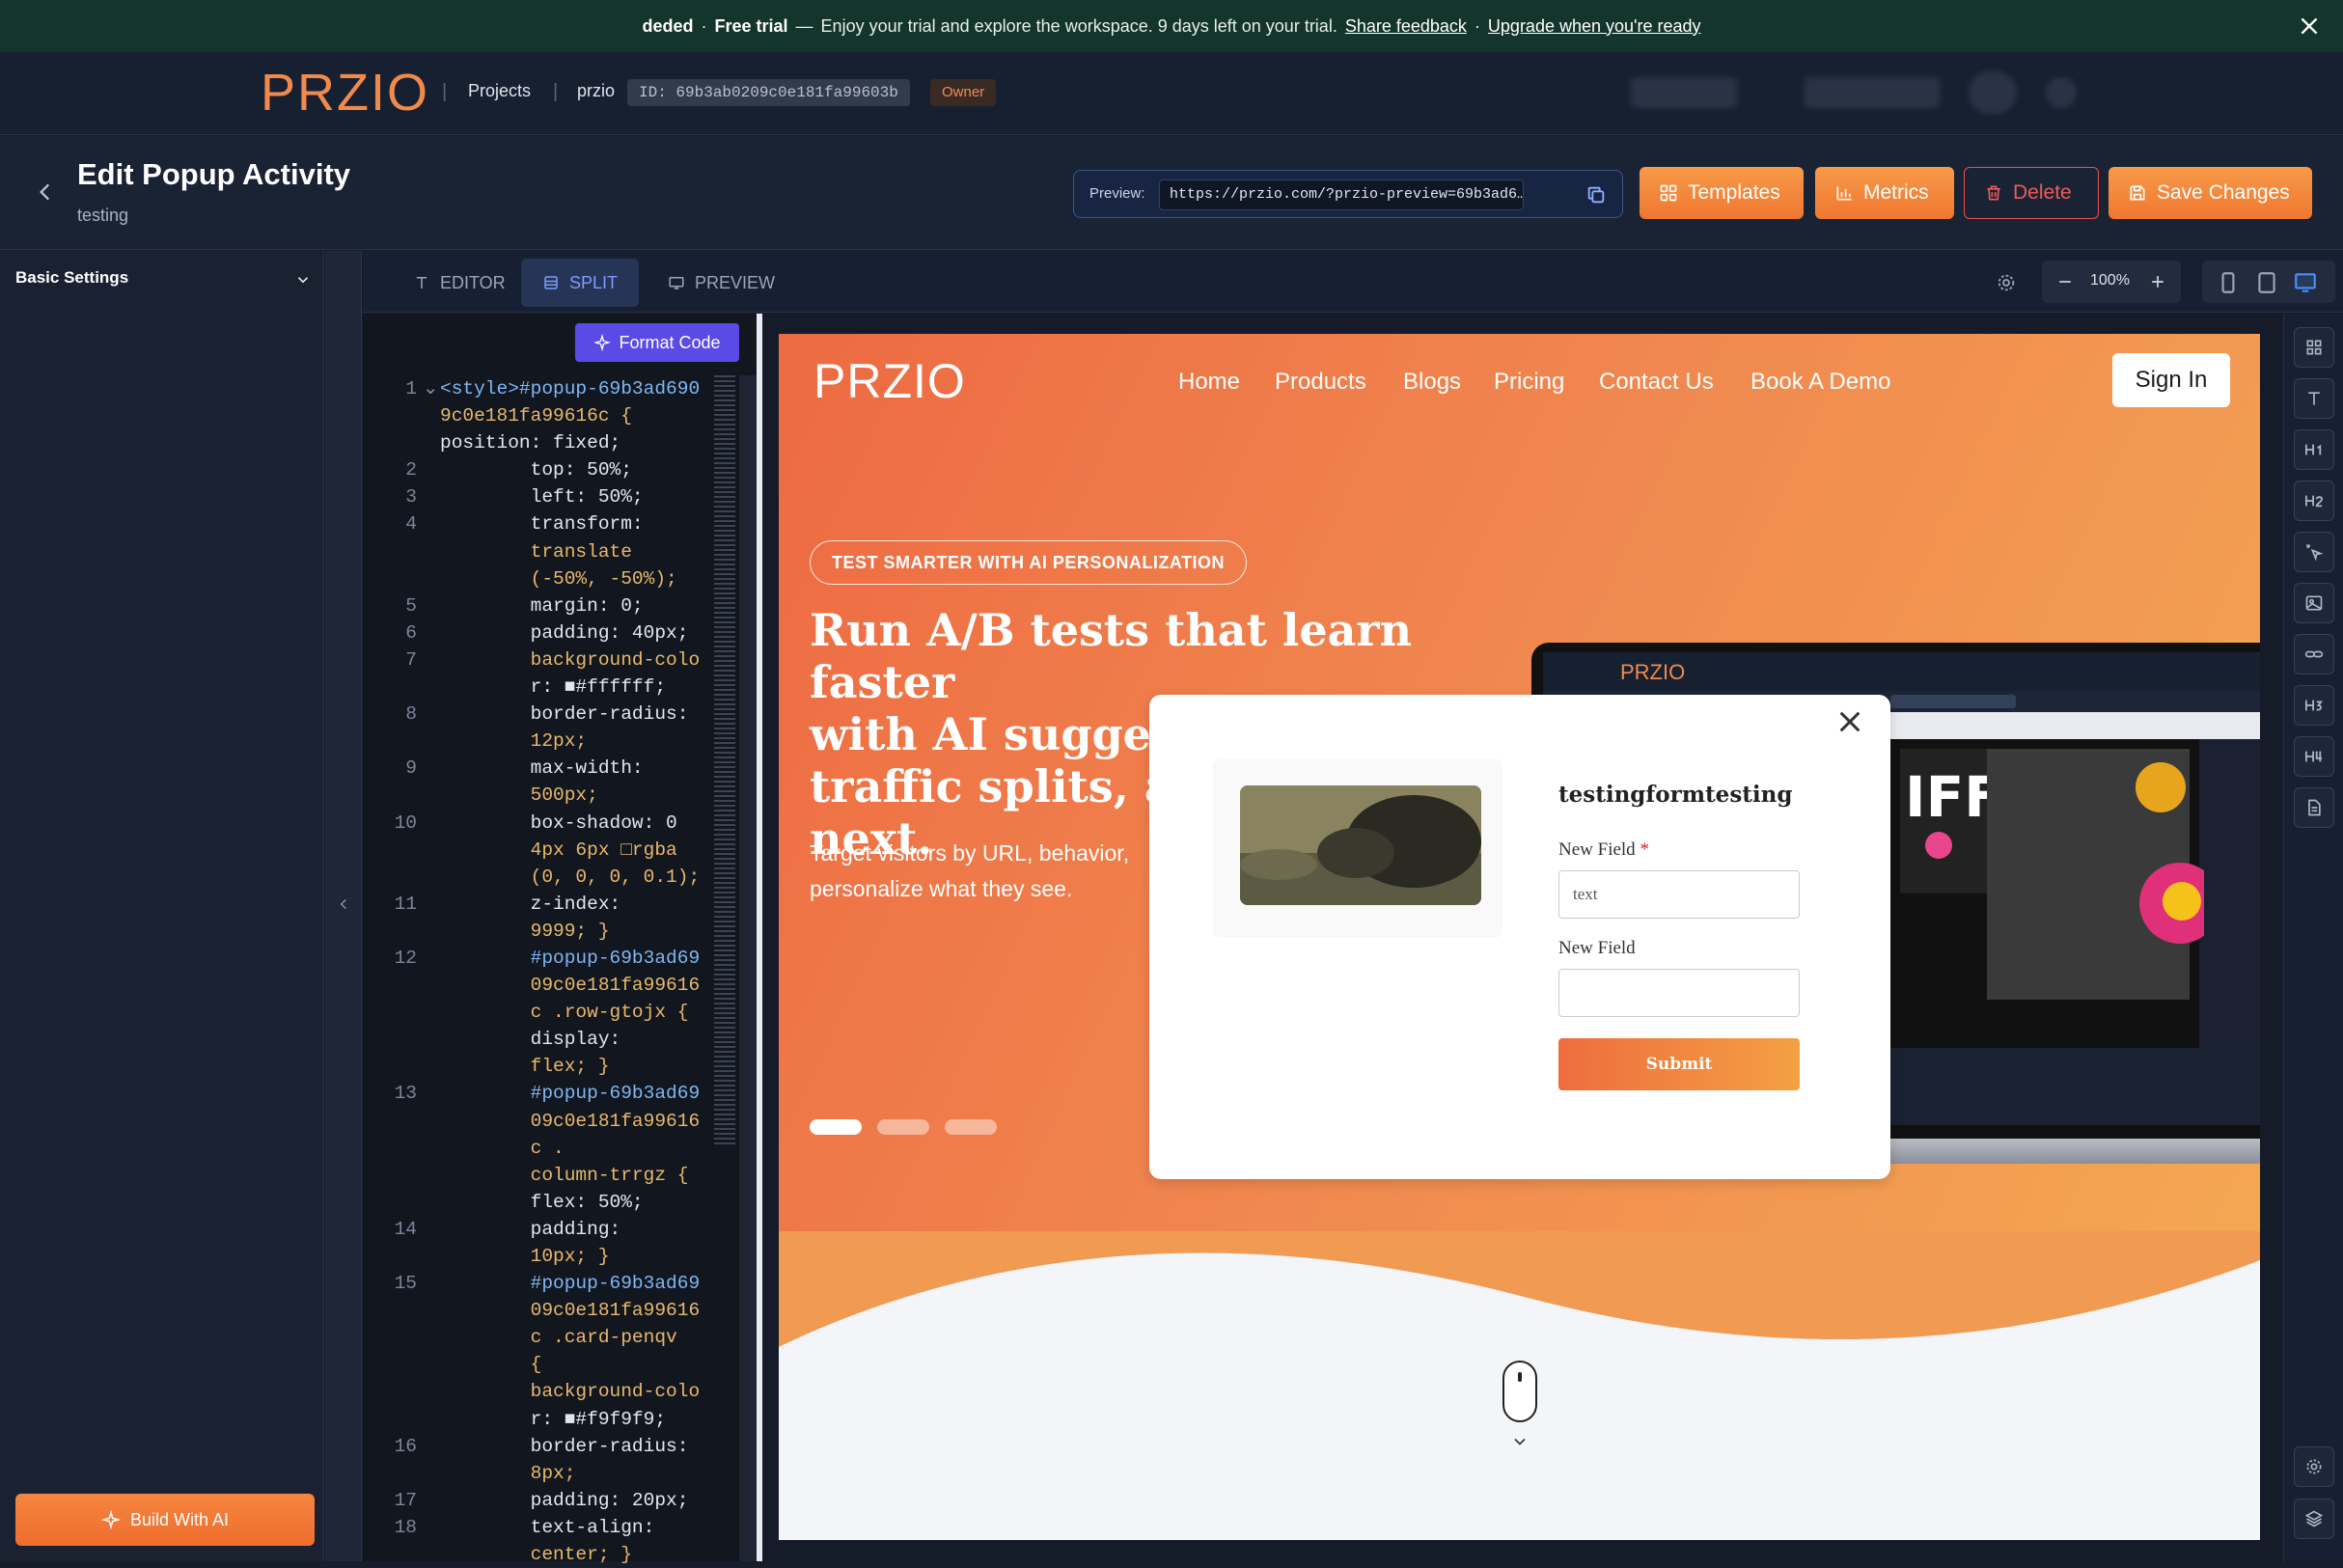  Describe the element at coordinates (889, 381) in the screenshot. I see `site-logo: PRZIO` at that location.